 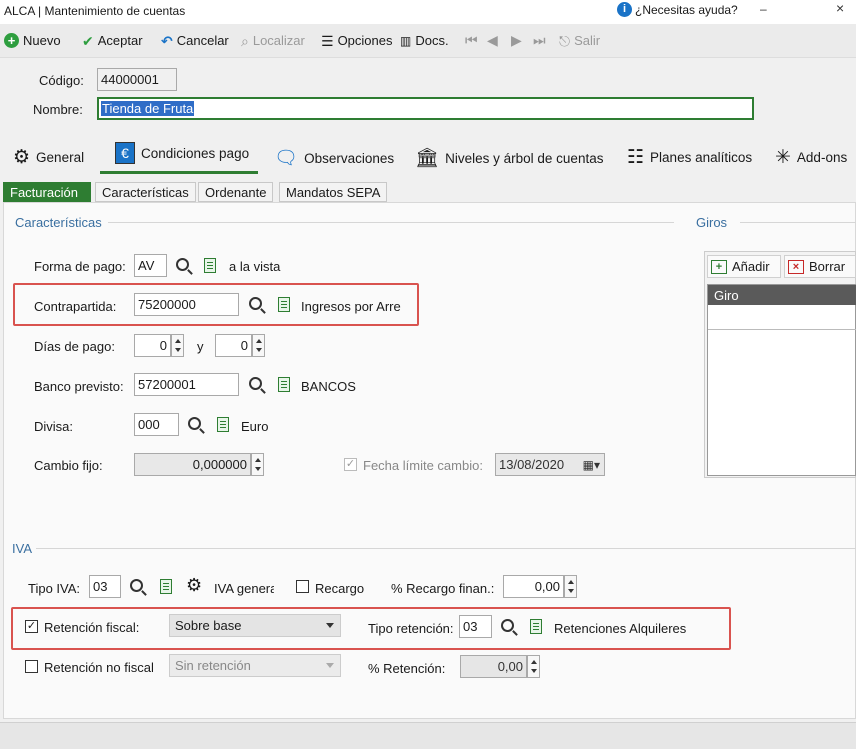 What do you see at coordinates (244, 588) in the screenshot?
I see `tipo-iva-desc: IVA genera` at bounding box center [244, 588].